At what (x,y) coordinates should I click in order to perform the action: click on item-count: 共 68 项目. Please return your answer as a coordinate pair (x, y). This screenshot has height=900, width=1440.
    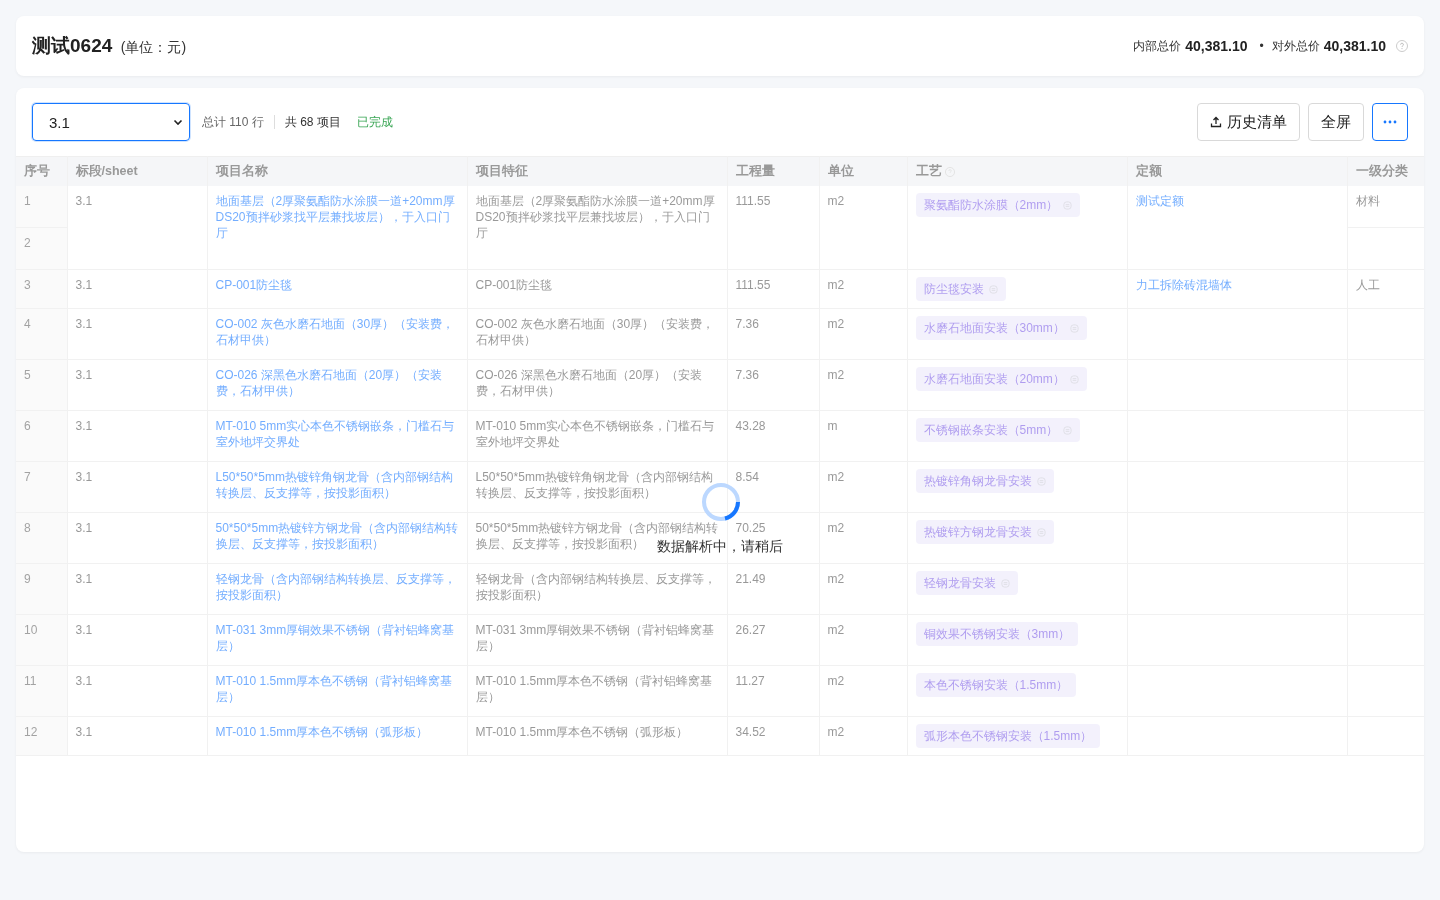
    Looking at the image, I should click on (312, 122).